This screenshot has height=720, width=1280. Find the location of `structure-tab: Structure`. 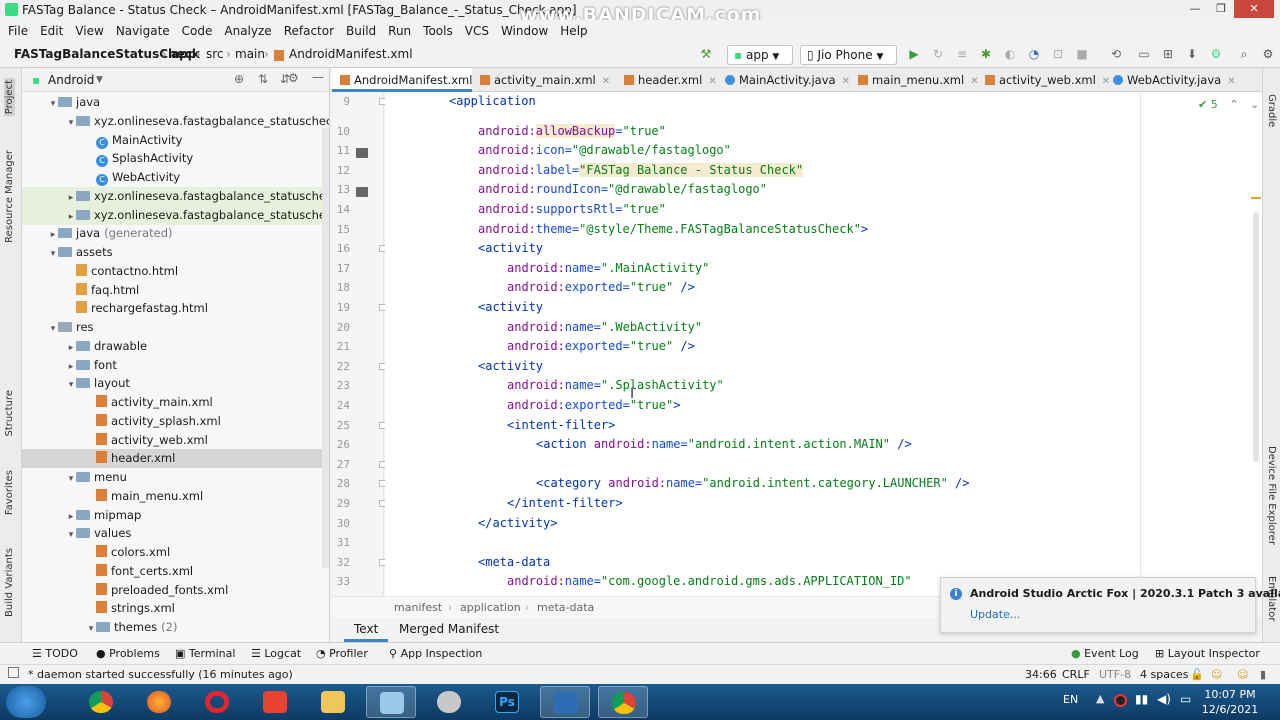

structure-tab: Structure is located at coordinates (9, 413).